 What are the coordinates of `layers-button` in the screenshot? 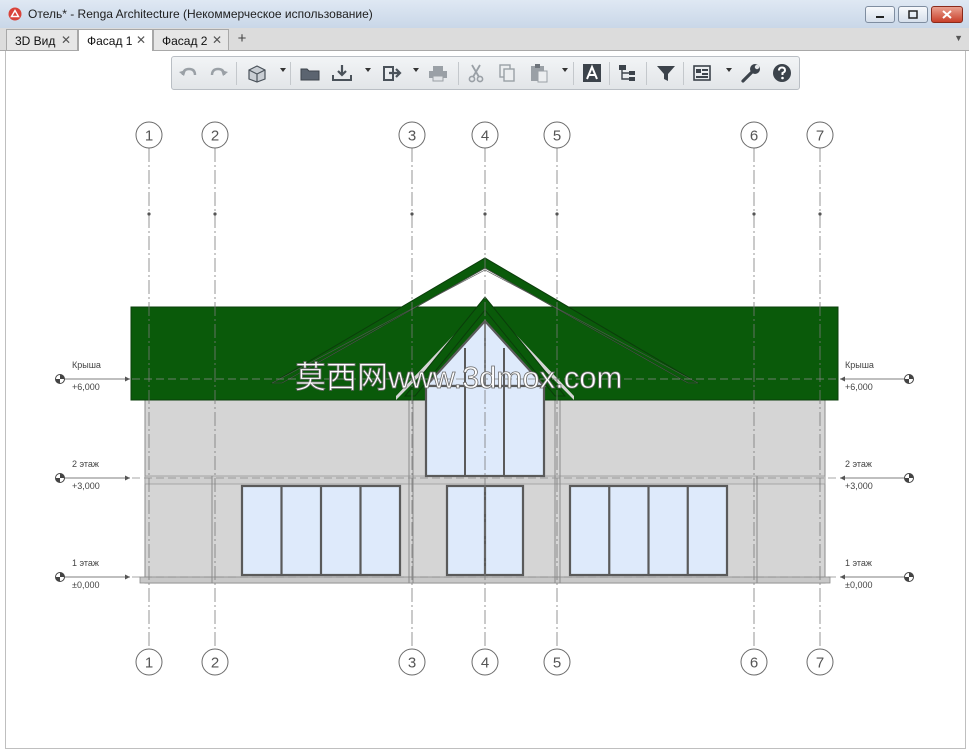 It's located at (628, 73).